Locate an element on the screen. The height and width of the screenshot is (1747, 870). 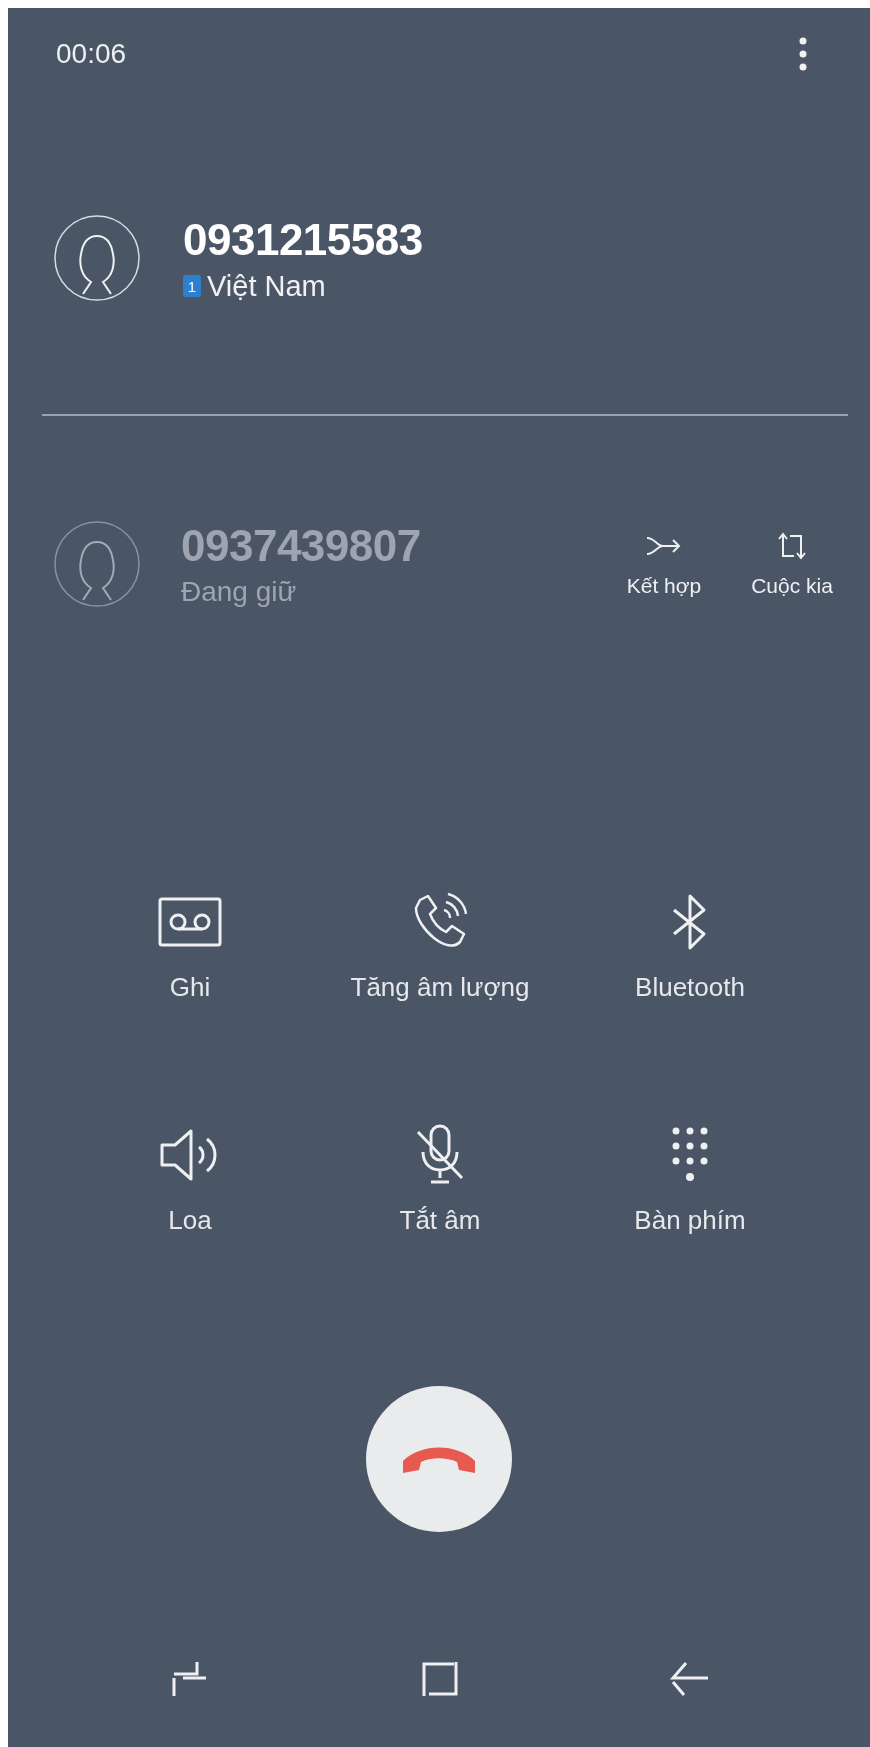
keypad-button: Bàn phím is located at coordinates (690, 1179).